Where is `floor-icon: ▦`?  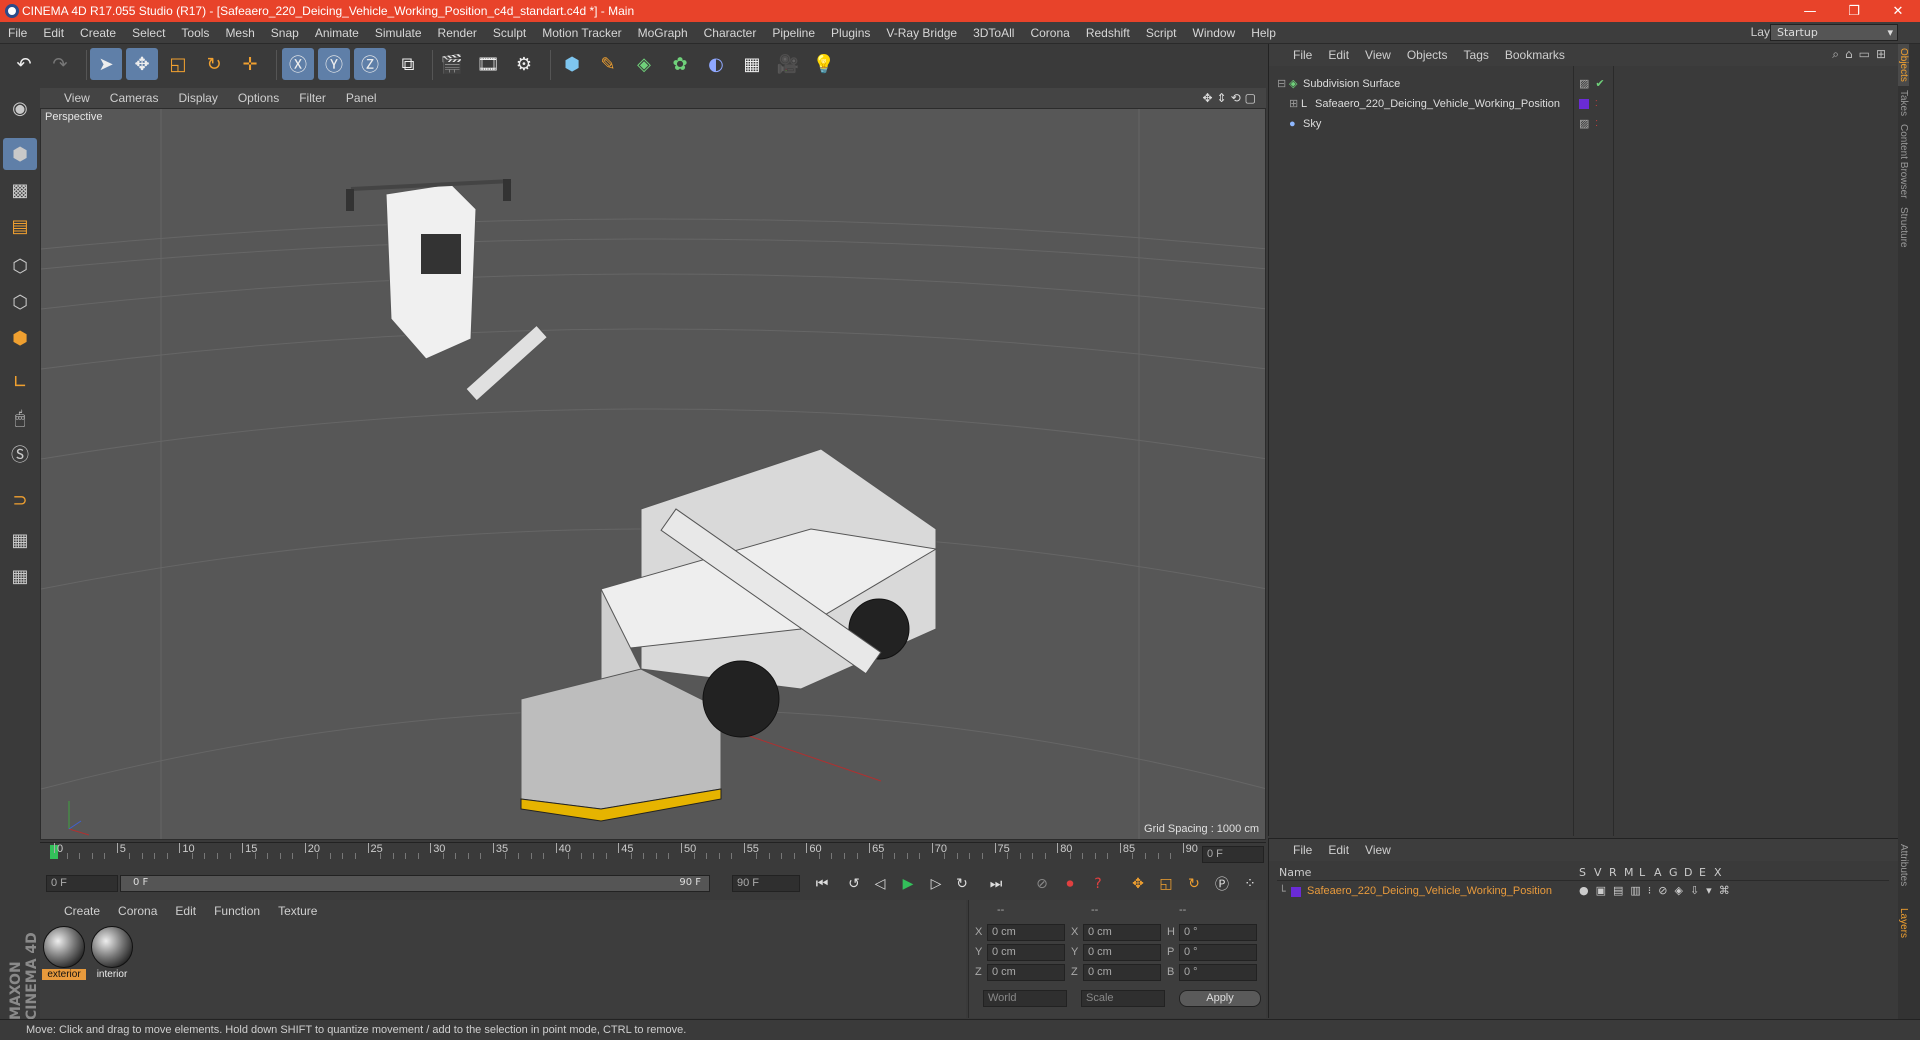 floor-icon: ▦ is located at coordinates (752, 64).